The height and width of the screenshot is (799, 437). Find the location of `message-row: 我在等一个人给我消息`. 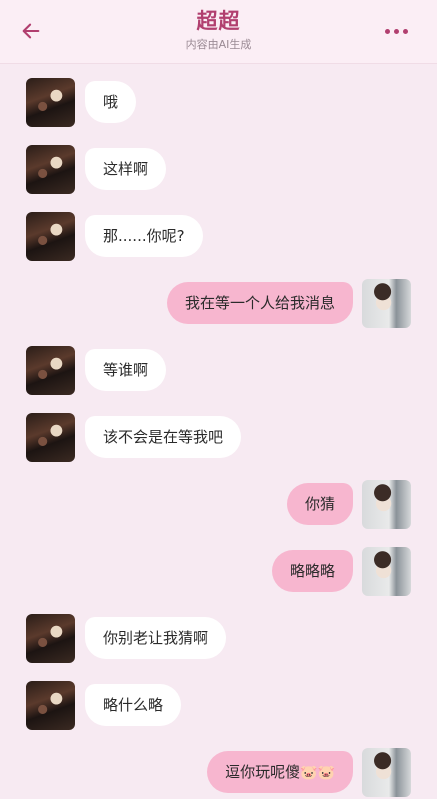

message-row: 我在等一个人给我消息 is located at coordinates (218, 303).